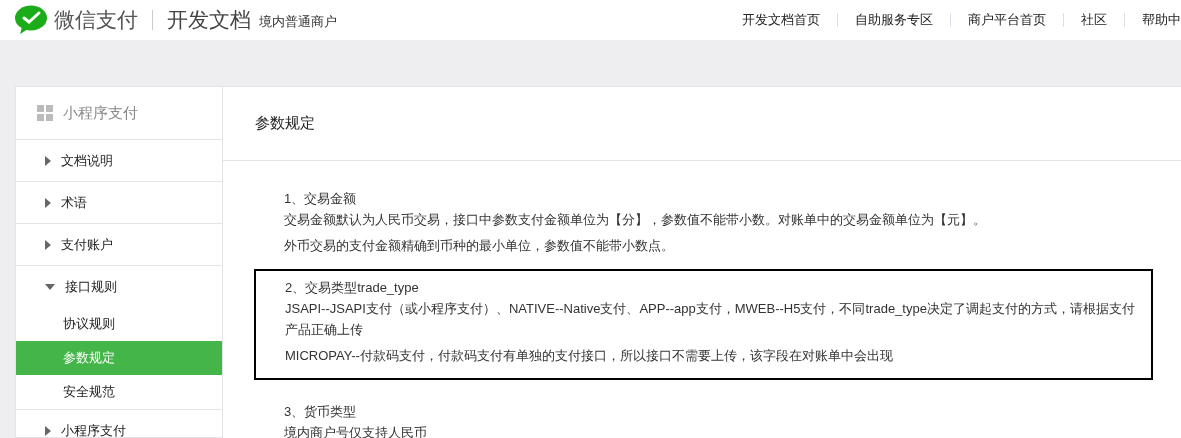 The image size is (1181, 438). I want to click on sidebar-subitem: 协议规则, so click(119, 324).